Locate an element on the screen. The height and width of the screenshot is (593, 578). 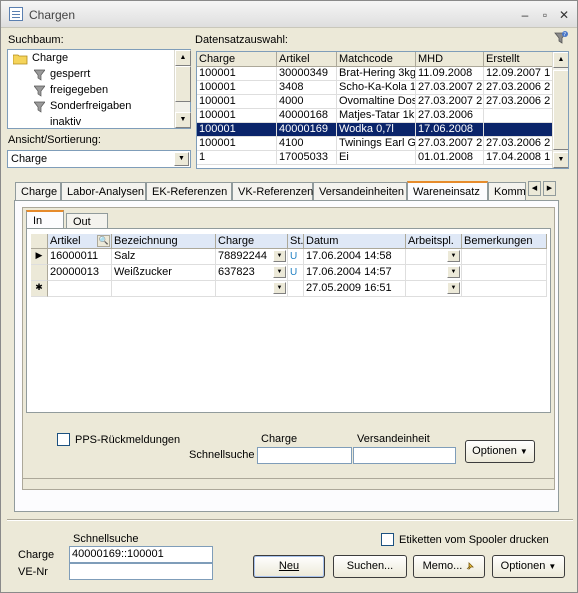
table-cell: 78892244 ▼ is located at coordinates (252, 257).